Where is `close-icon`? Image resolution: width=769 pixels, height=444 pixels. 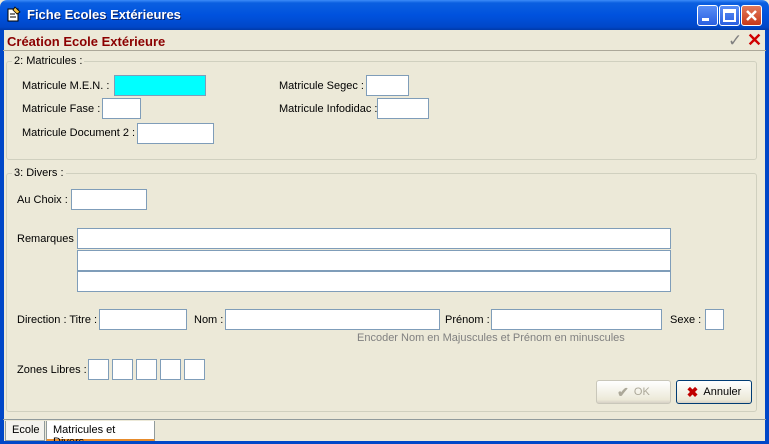
close-icon is located at coordinates (751, 15).